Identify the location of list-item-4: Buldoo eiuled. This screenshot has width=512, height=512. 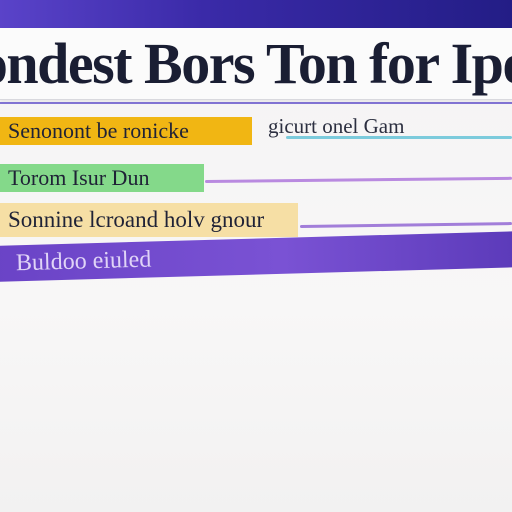
(256, 256).